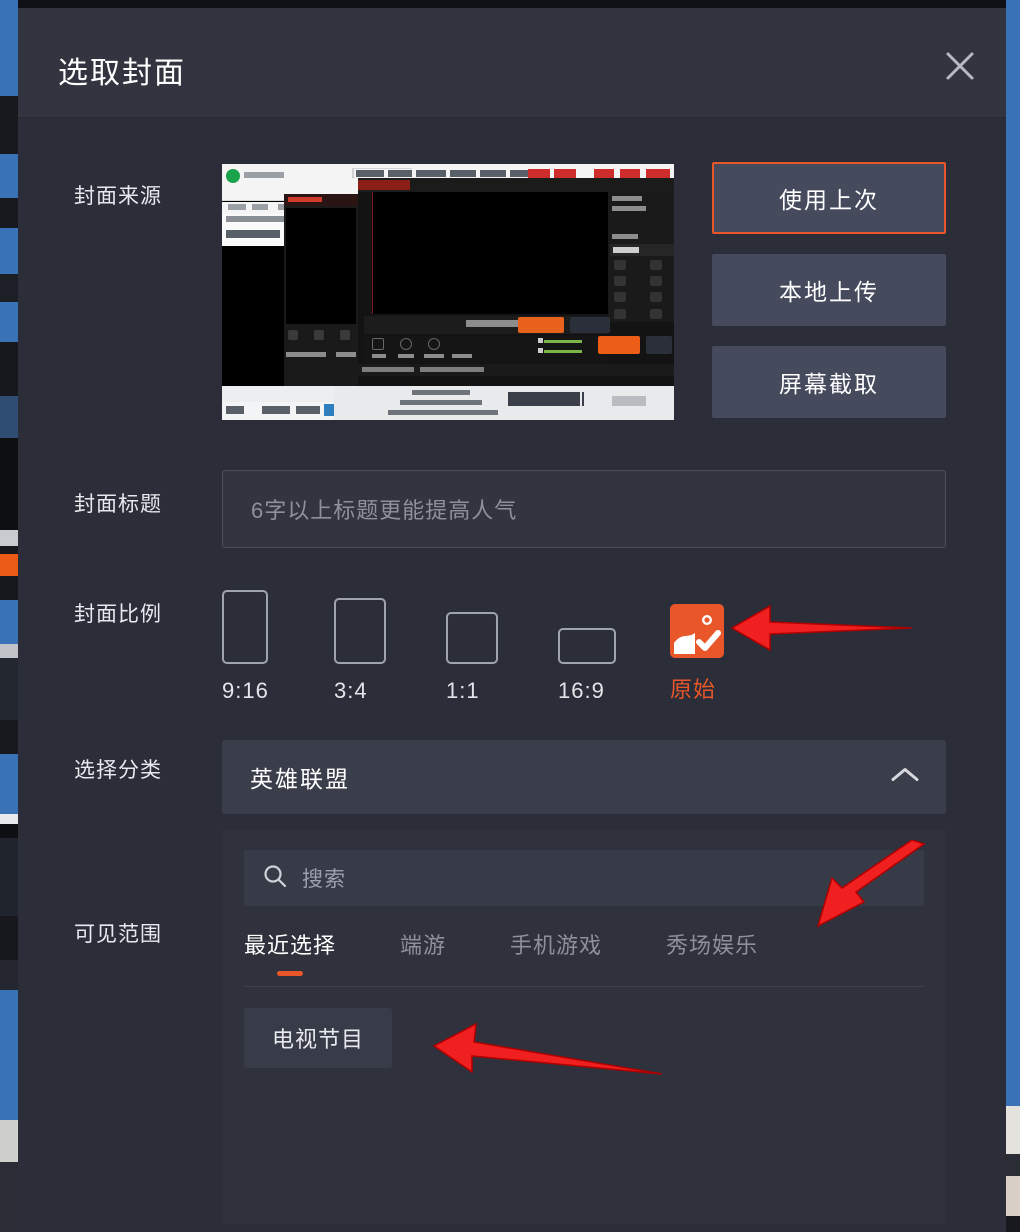  I want to click on tab-label: 最近选择, so click(290, 945).